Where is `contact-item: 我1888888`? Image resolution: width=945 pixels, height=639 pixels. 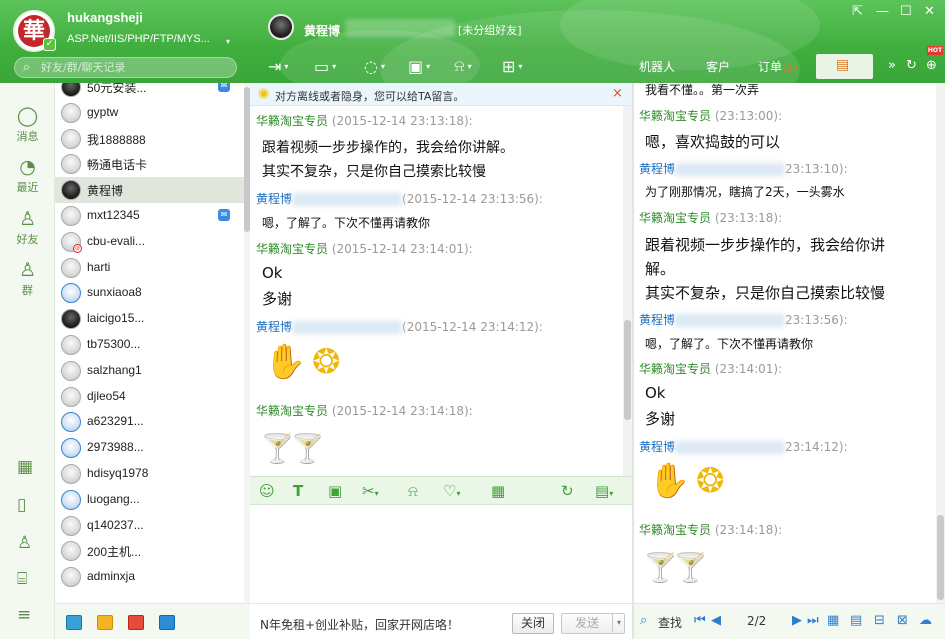 contact-item: 我1888888 is located at coordinates (149, 139).